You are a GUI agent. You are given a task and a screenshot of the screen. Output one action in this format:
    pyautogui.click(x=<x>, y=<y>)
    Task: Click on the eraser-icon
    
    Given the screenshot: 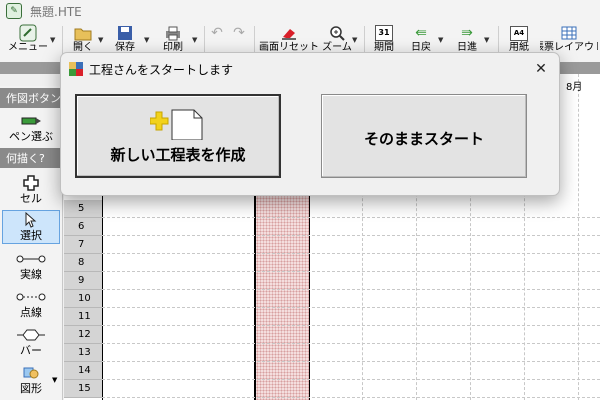 What is the action you would take?
    pyautogui.click(x=289, y=33)
    